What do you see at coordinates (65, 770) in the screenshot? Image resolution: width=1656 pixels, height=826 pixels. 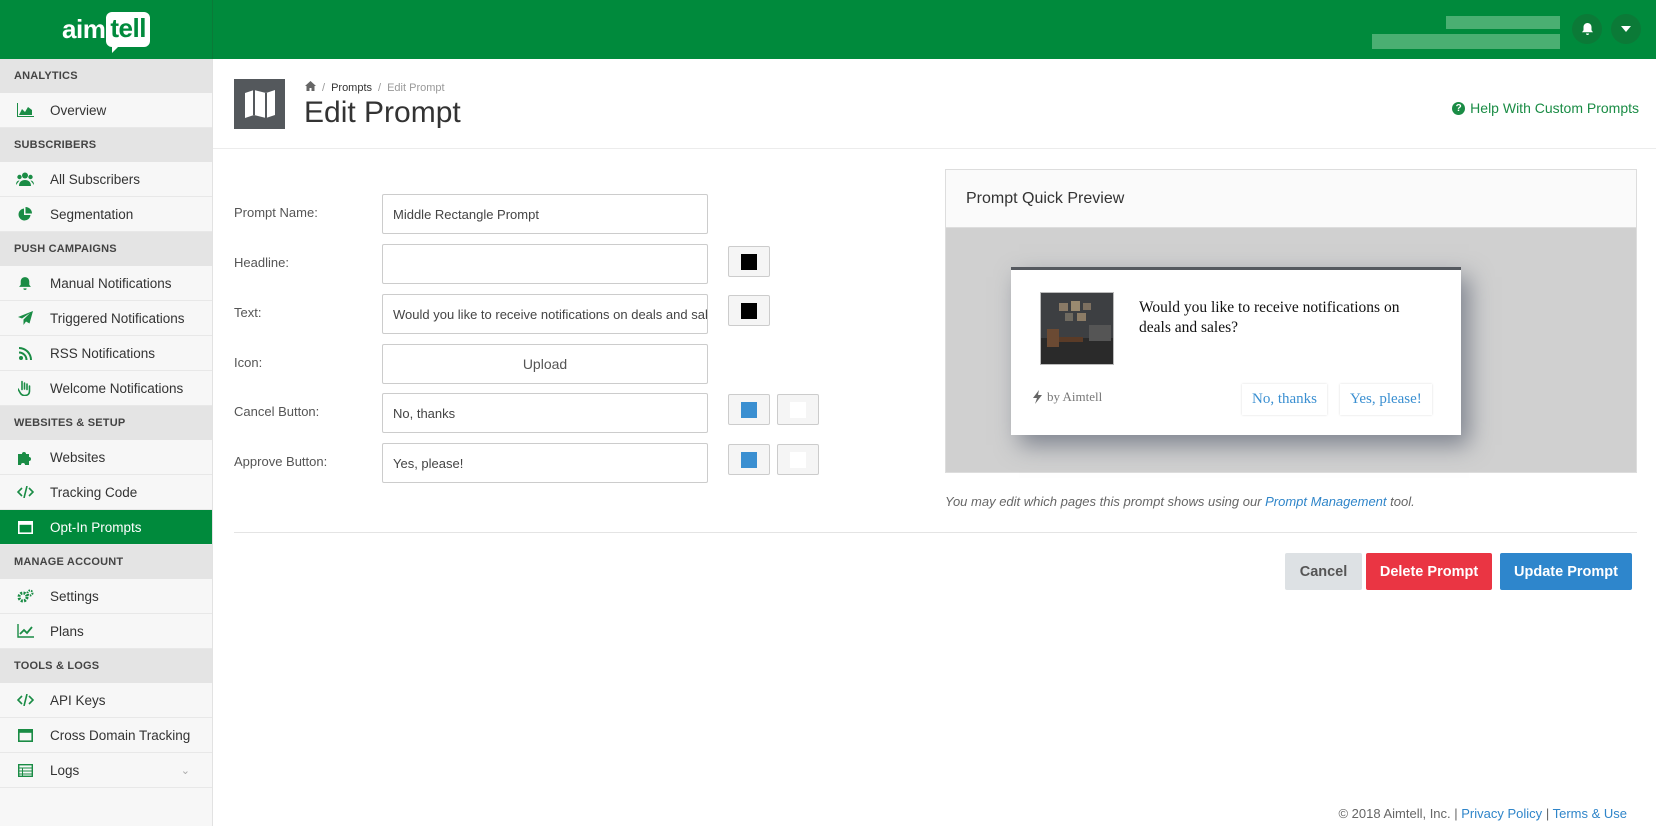 I see `sidebar-item-label: Logs` at bounding box center [65, 770].